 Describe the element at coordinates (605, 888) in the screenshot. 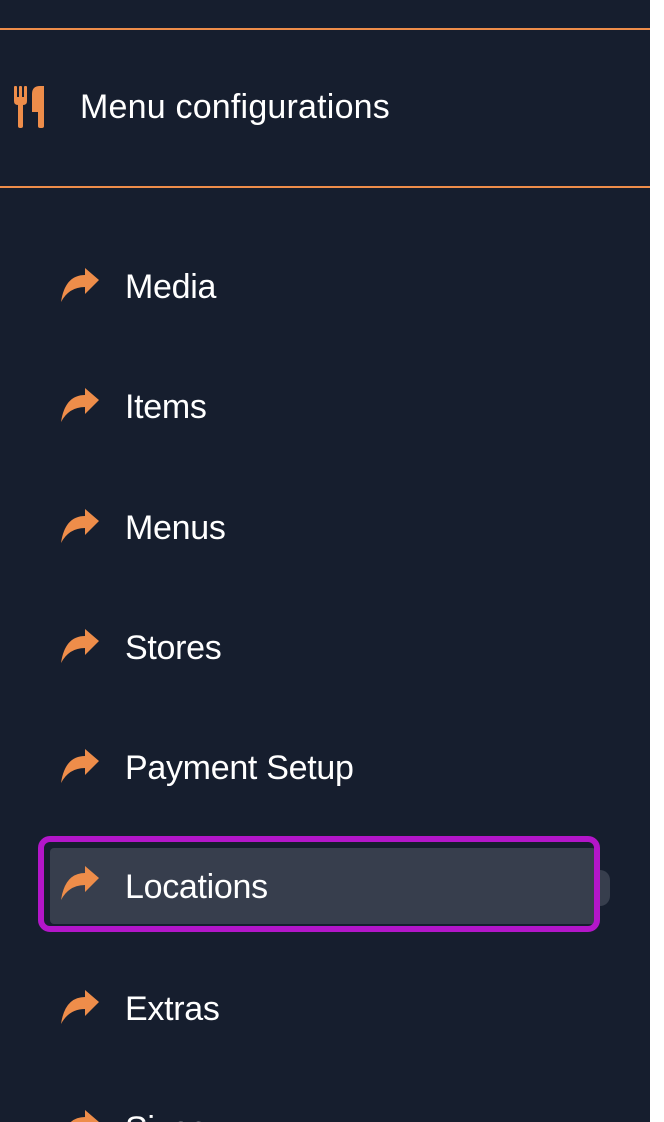

I see `scrollbar-nub` at that location.